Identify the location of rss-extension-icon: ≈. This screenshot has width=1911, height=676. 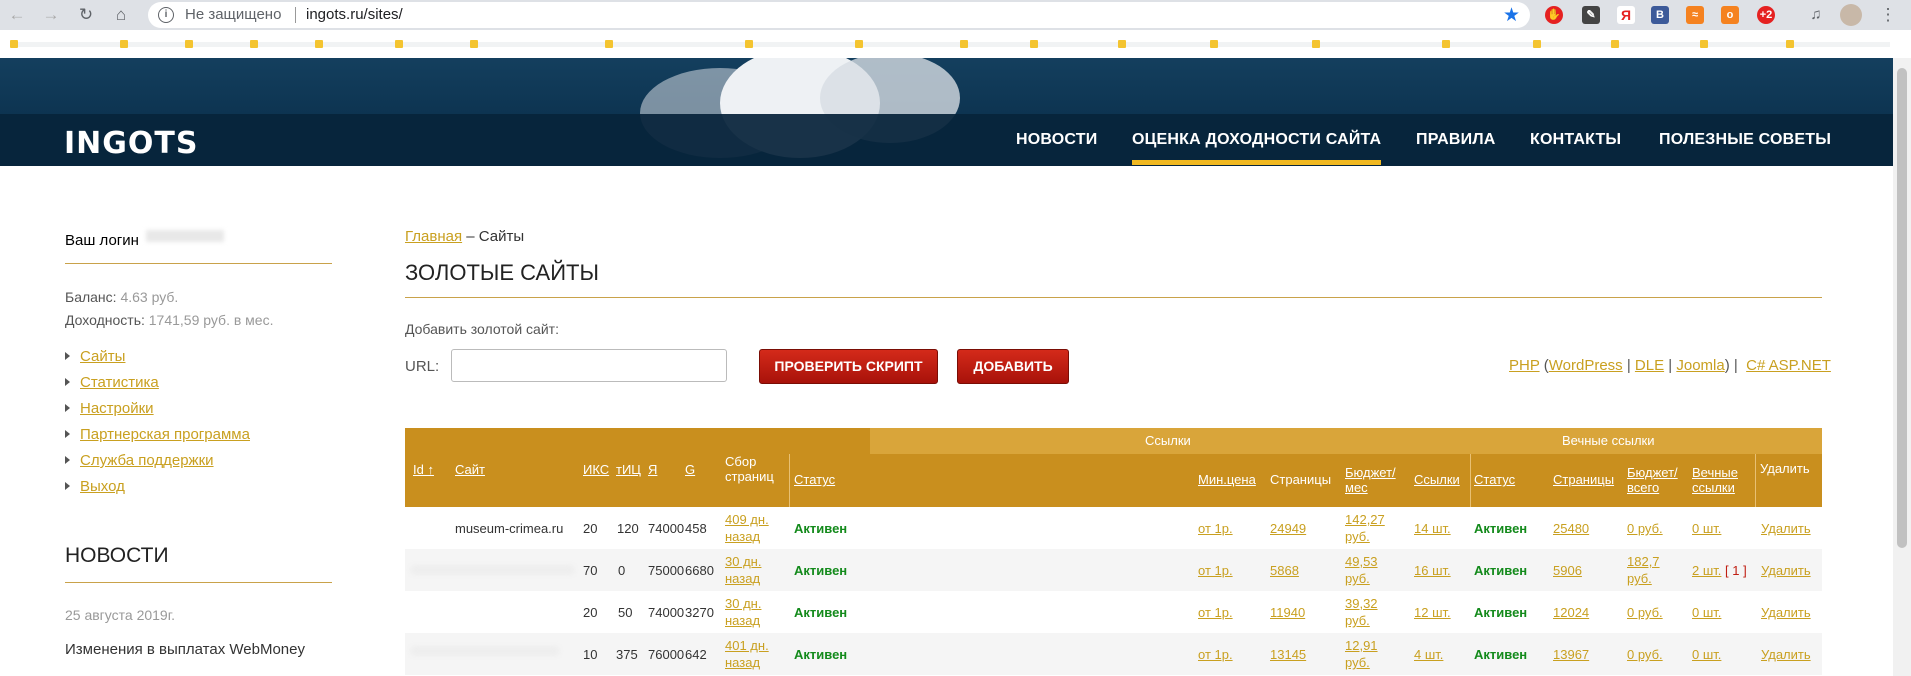
(1695, 15).